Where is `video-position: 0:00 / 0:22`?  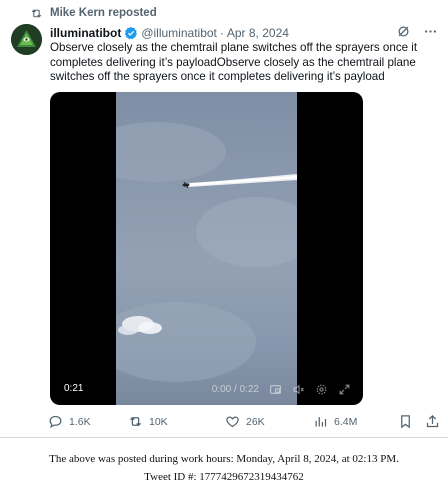
video-position: 0:00 / 0:22 is located at coordinates (235, 389).